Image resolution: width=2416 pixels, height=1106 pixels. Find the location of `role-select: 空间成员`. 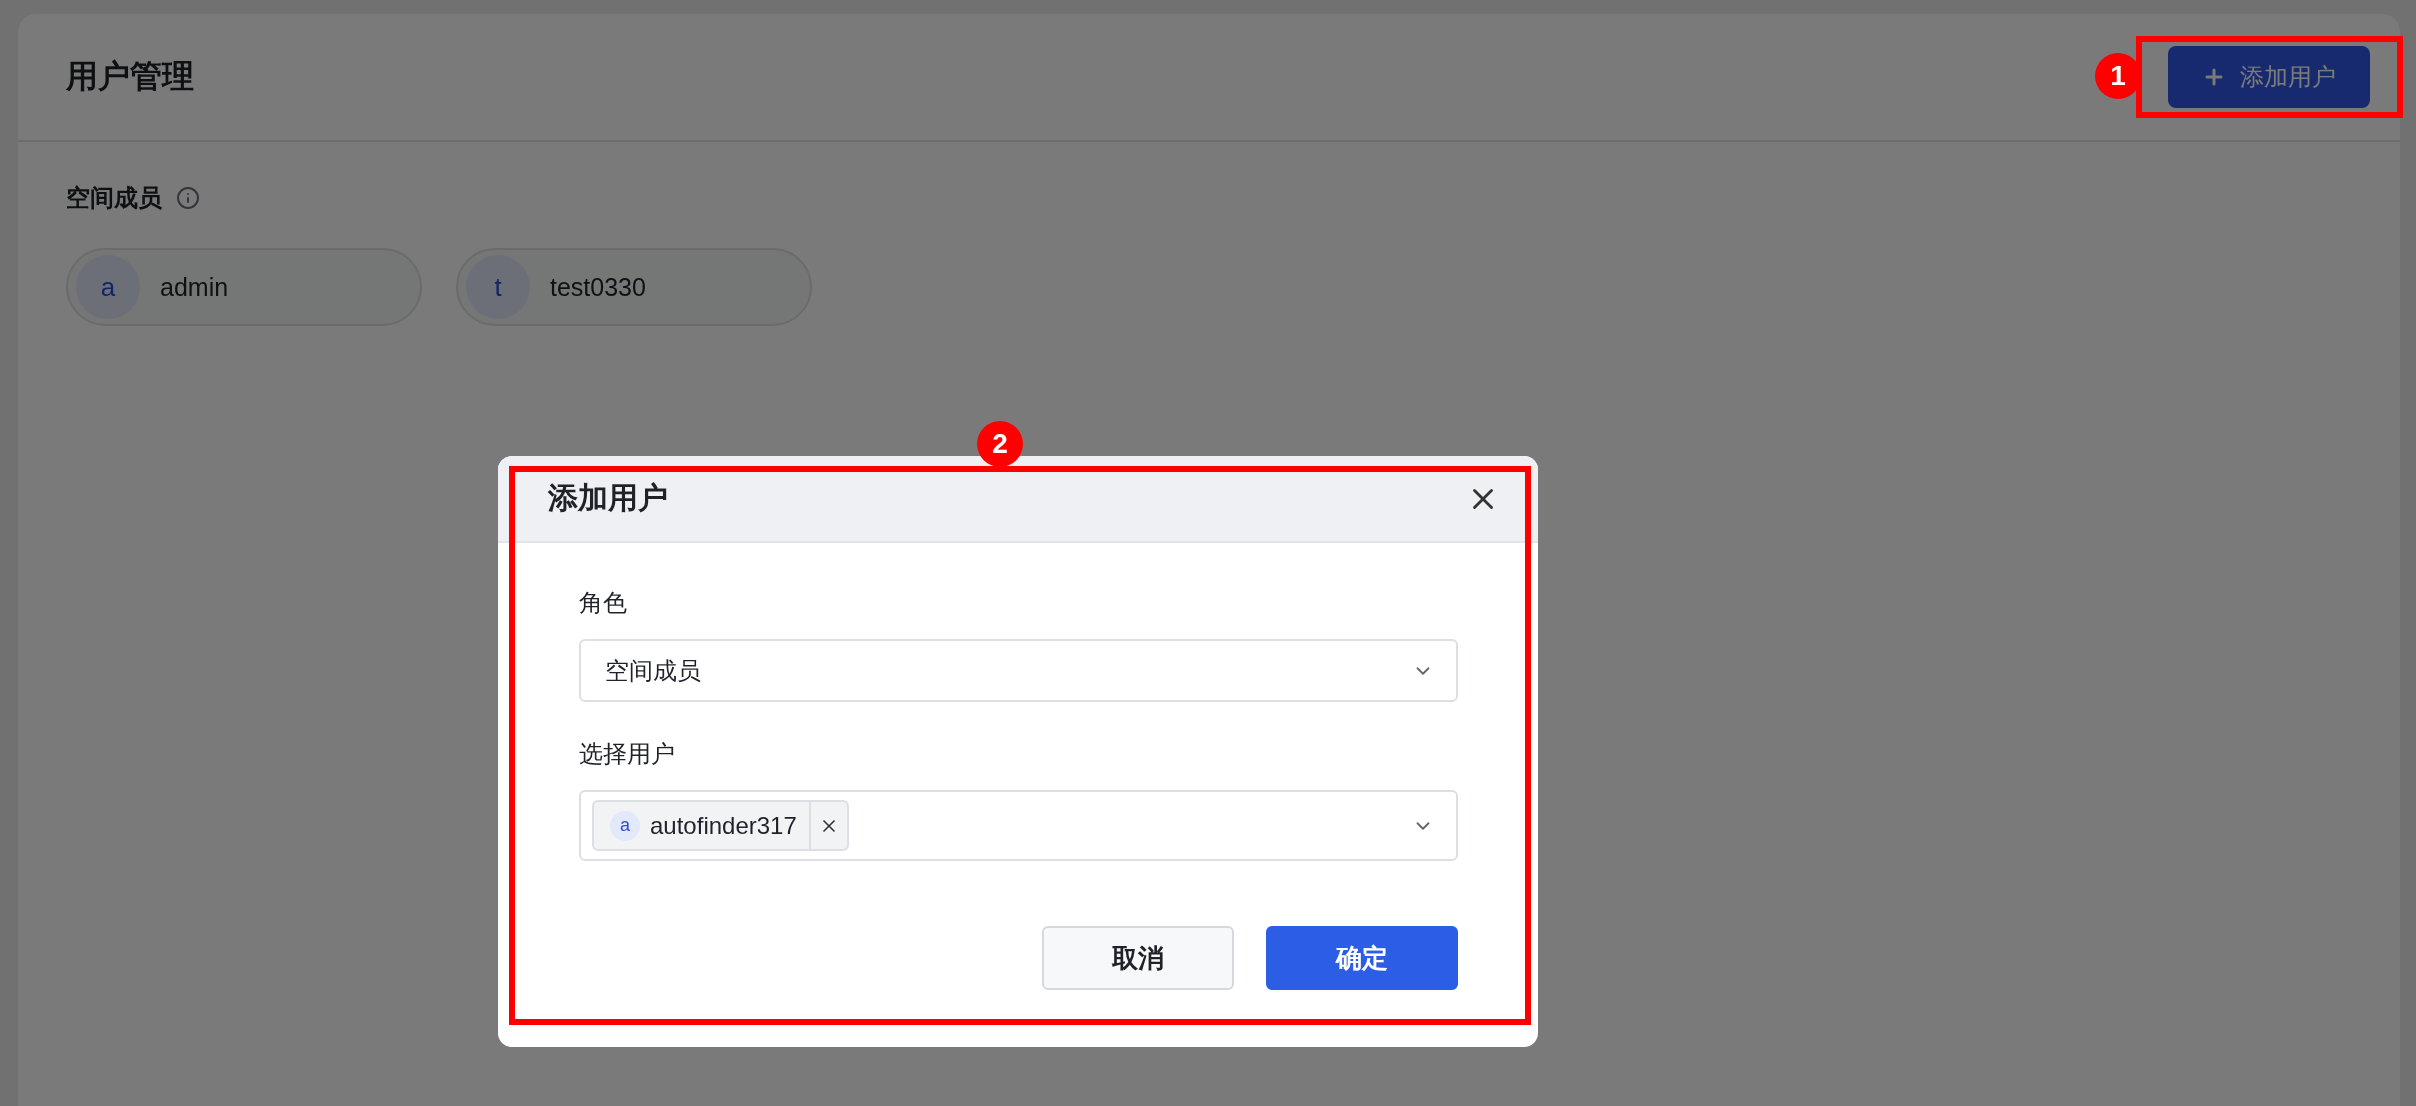

role-select: 空间成员 is located at coordinates (1018, 670).